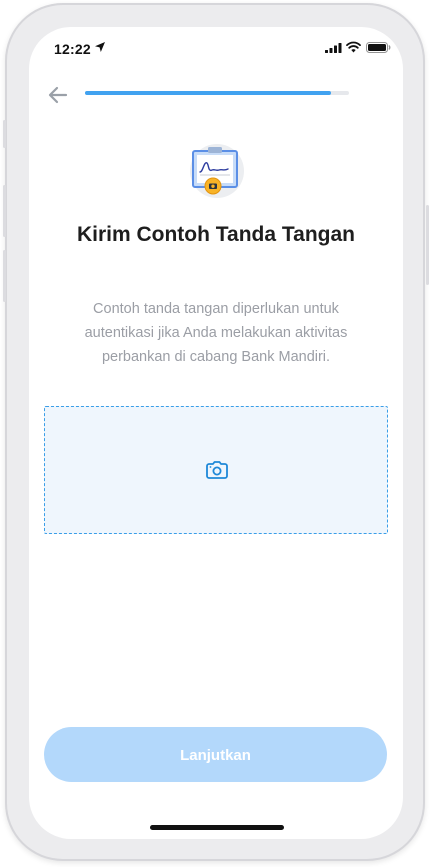 The width and height of the screenshot is (432, 867). I want to click on arrow-left-icon, so click(58, 95).